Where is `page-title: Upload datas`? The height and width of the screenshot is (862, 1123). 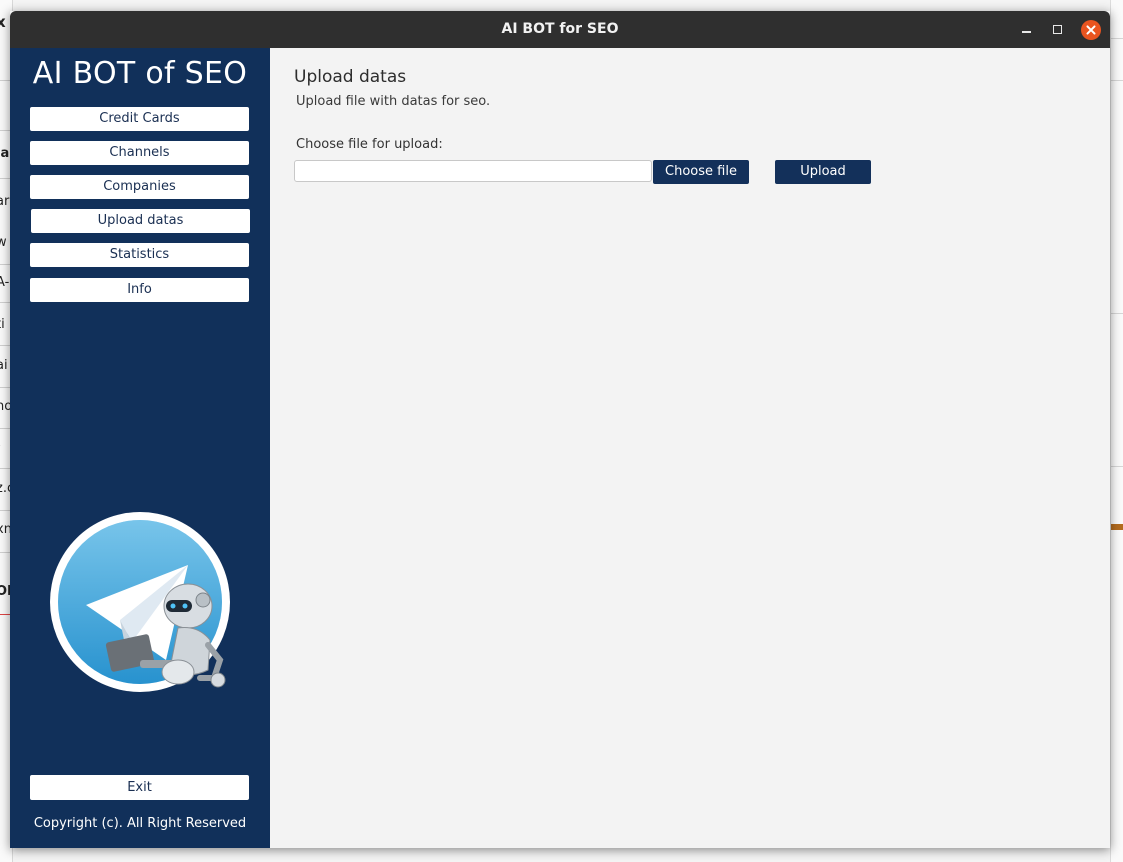
page-title: Upload datas is located at coordinates (350, 77).